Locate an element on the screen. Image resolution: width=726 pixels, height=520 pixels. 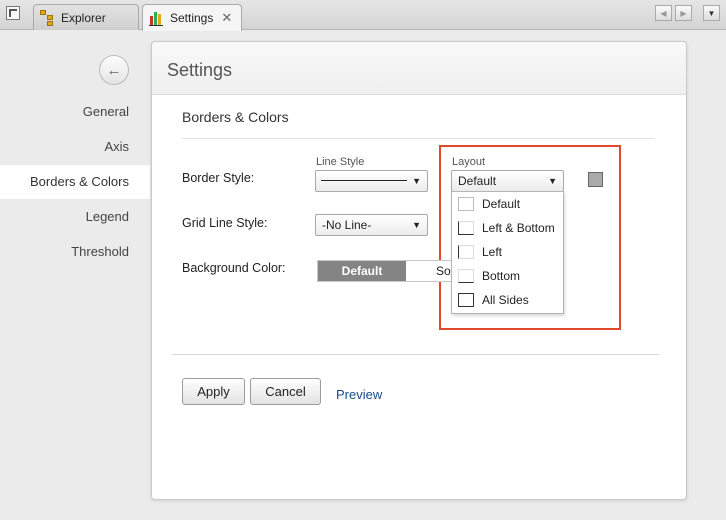
nav-item-threshold: Threshold is located at coordinates (75, 252).